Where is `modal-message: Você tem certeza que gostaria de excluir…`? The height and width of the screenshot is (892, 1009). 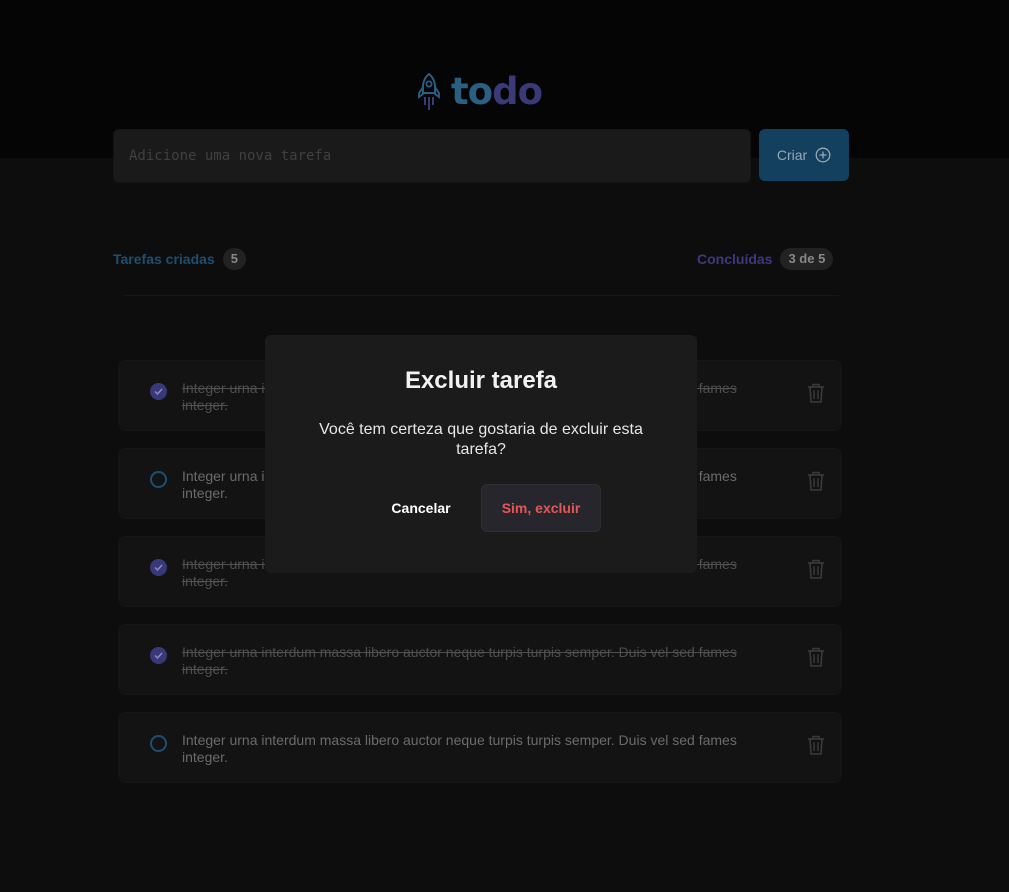 modal-message: Você tem certeza que gostaria de excluir… is located at coordinates (481, 439).